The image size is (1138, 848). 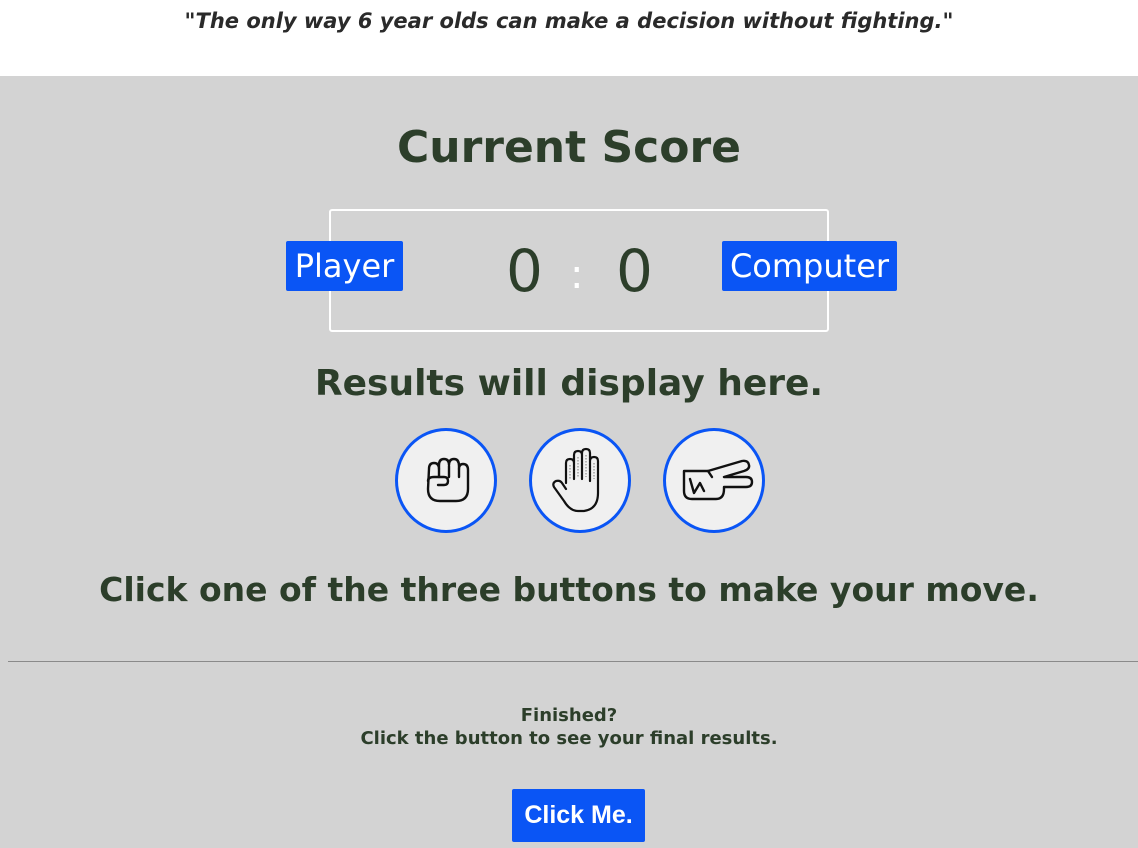 I want to click on divider, so click(x=573, y=661).